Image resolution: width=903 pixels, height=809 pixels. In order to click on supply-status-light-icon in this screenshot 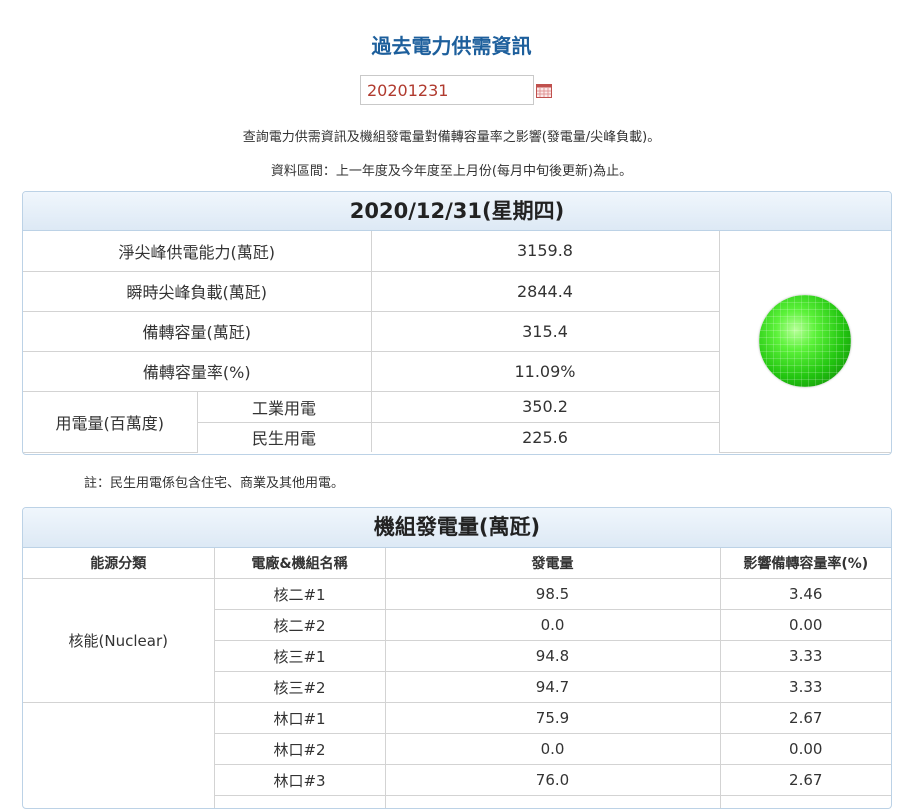, I will do `click(805, 341)`.